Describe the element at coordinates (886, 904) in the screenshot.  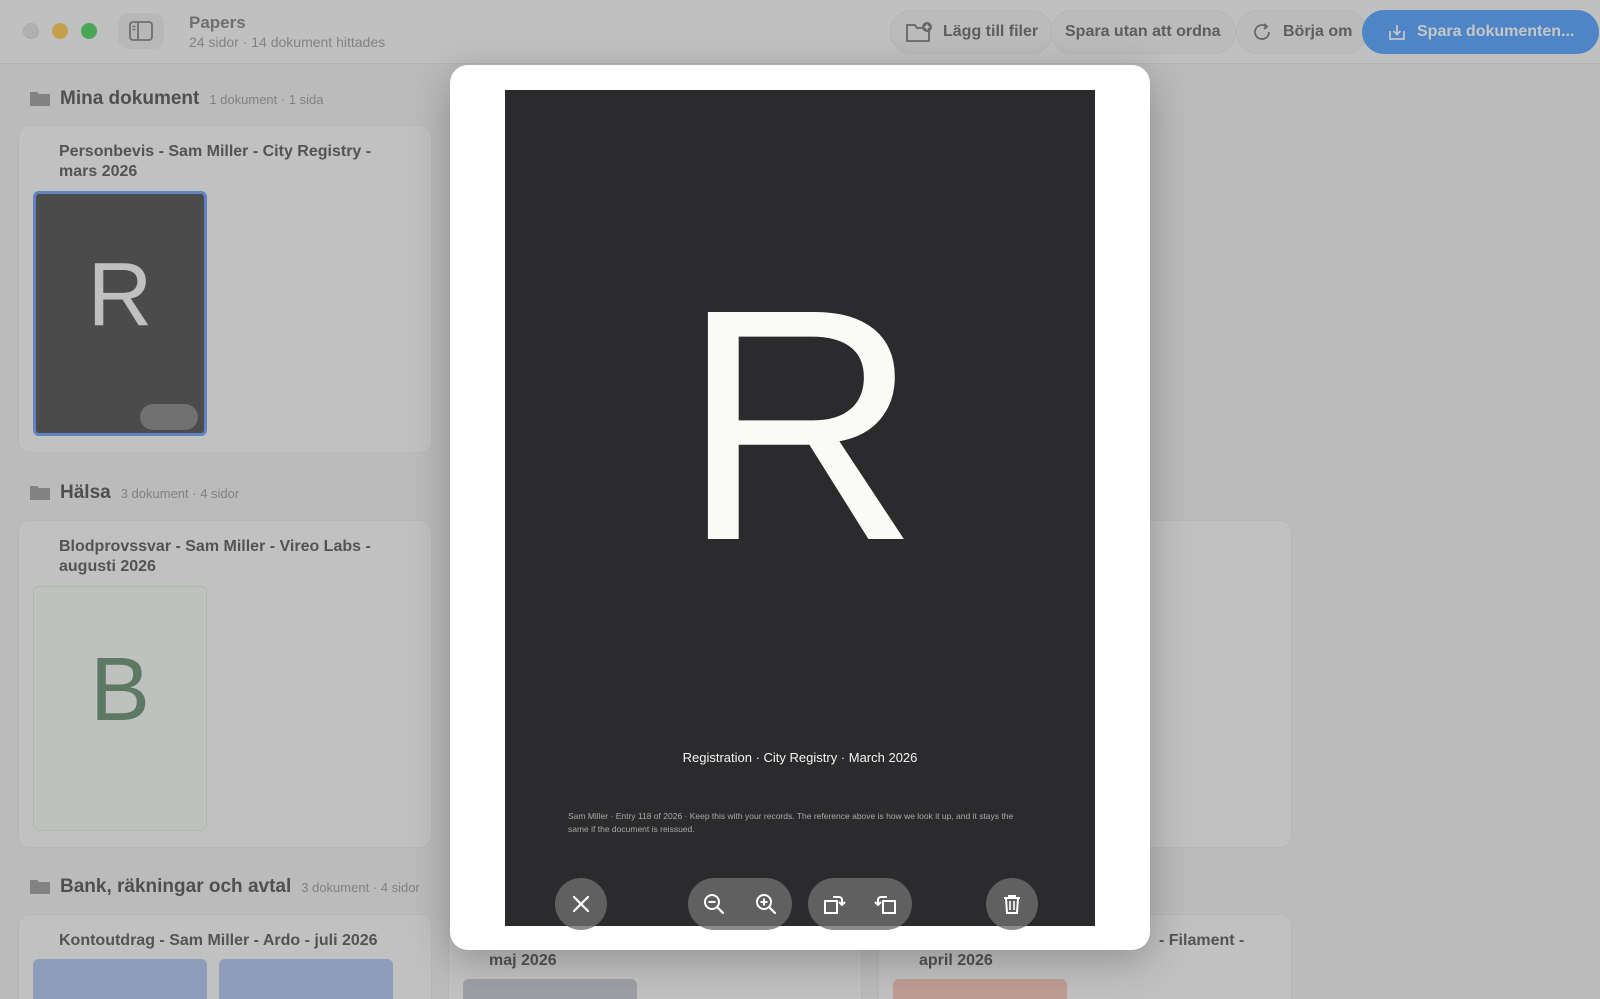
I see `rotate-left-icon` at that location.